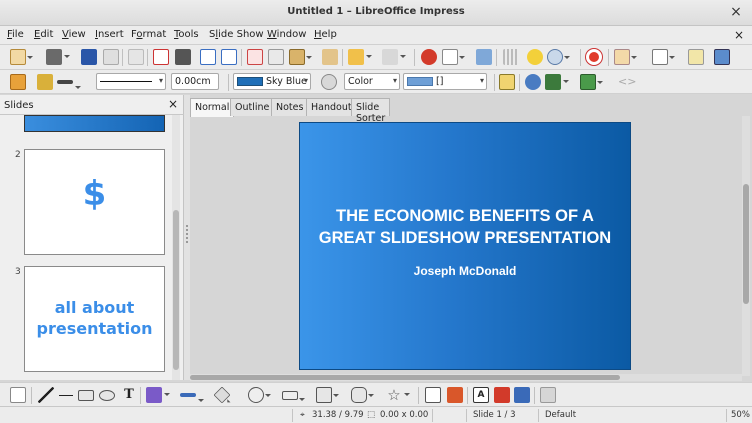  Describe the element at coordinates (18, 82) in the screenshot. I see `styles-icon` at that location.